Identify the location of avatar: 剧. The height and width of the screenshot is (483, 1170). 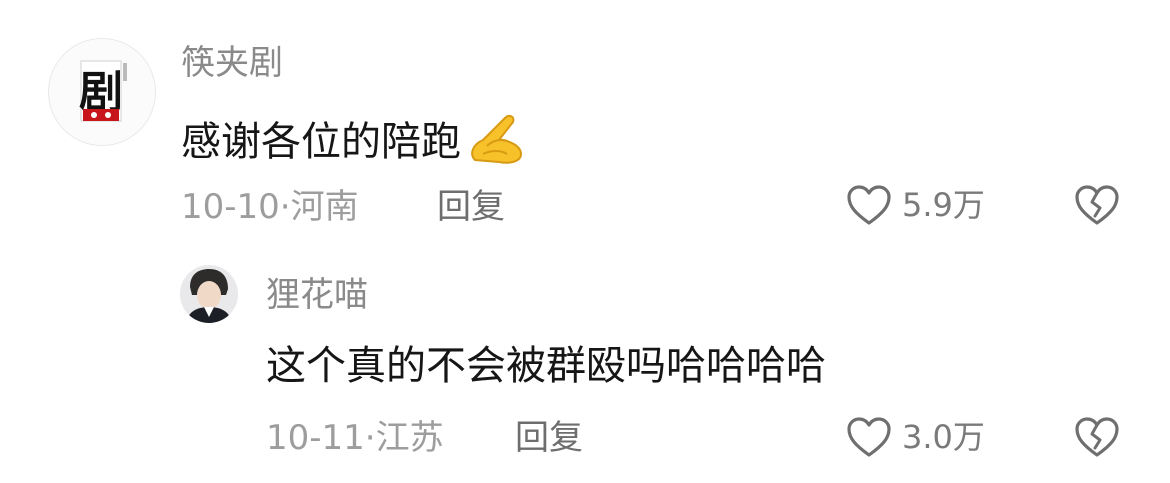
(102, 92).